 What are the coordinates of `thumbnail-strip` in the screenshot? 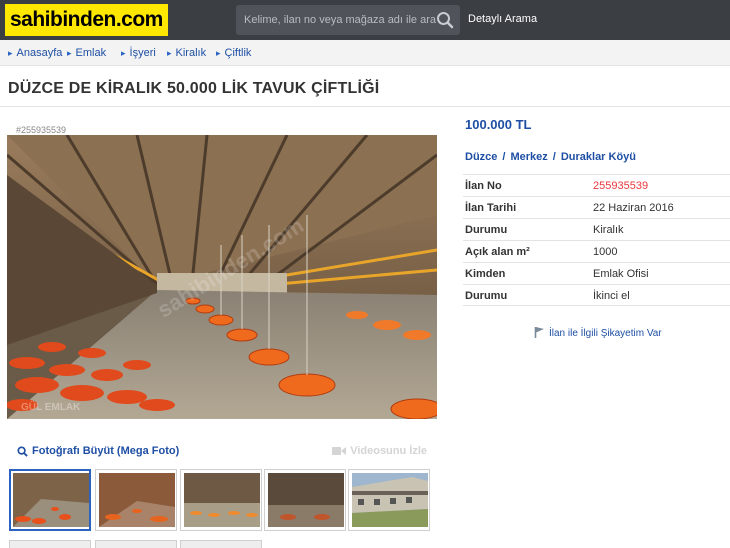 It's located at (222, 508).